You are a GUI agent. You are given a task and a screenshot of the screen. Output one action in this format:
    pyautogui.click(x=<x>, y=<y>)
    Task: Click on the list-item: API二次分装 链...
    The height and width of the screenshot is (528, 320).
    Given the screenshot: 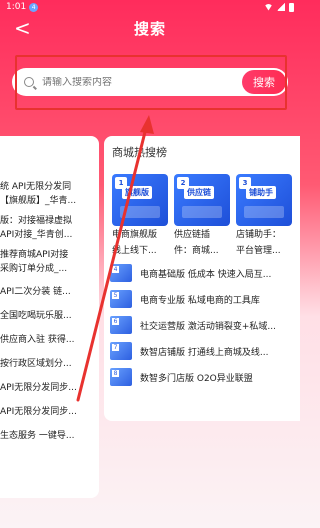 What is the action you would take?
    pyautogui.click(x=49, y=292)
    